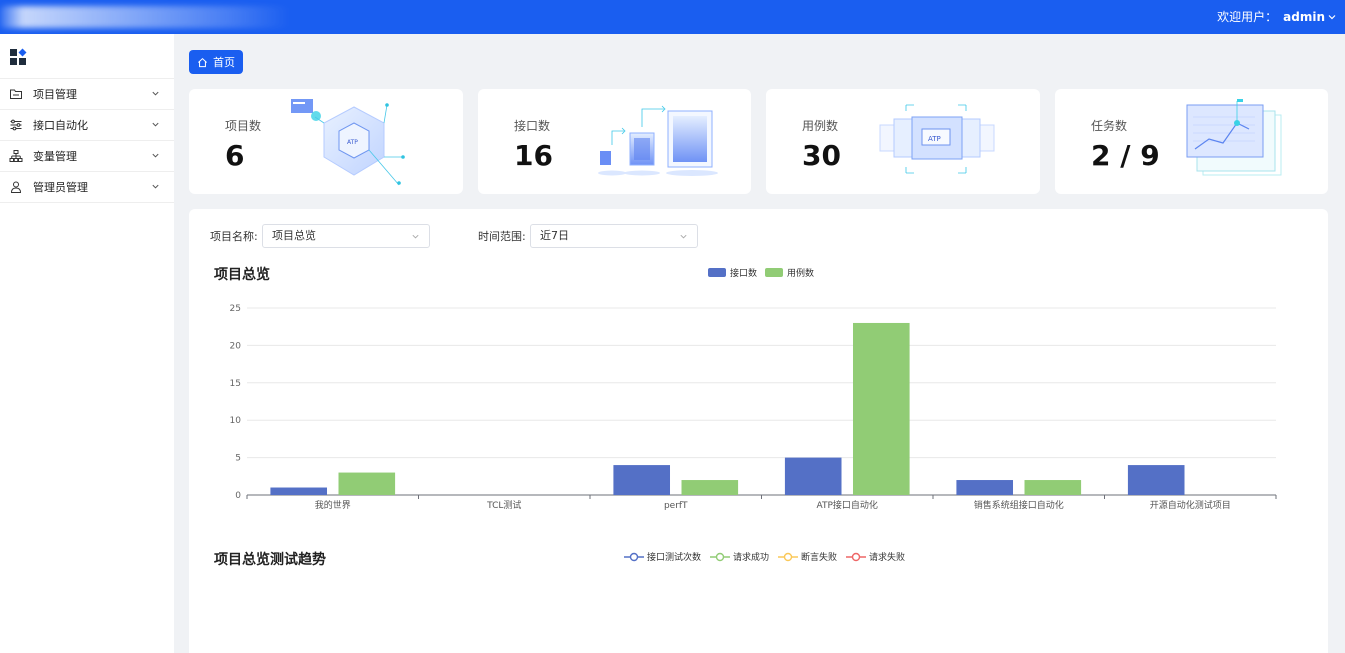 This screenshot has height=653, width=1345. Describe the element at coordinates (614, 236) in the screenshot. I see `time-range-select: 近7日` at that location.